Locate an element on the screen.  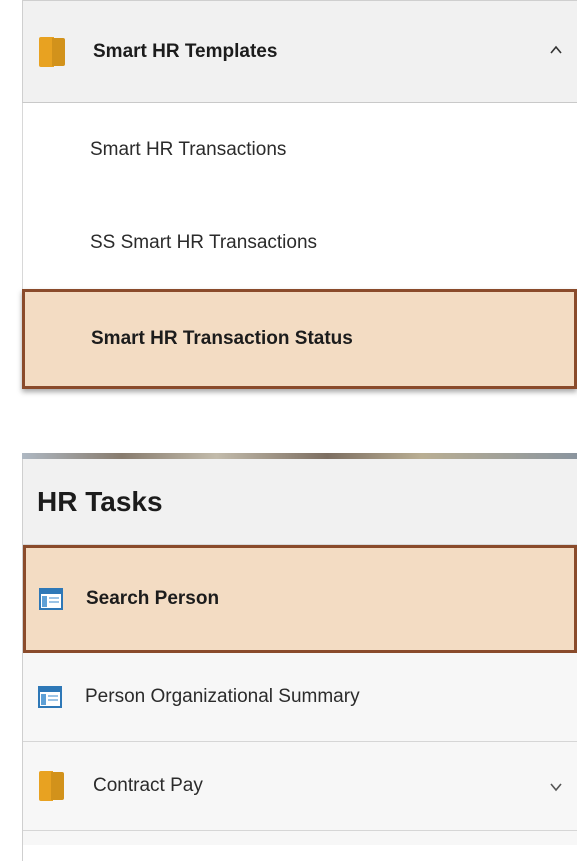
task-list-continuation is located at coordinates (300, 838).